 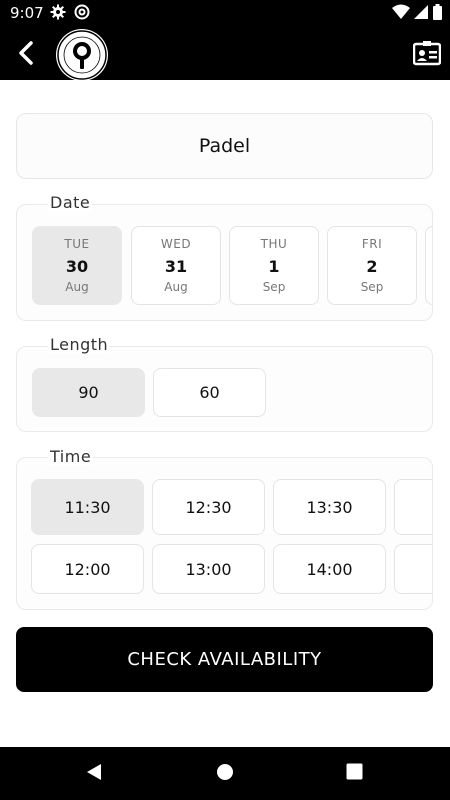 I want to click on status-bar: 9:07, so click(x=225, y=13).